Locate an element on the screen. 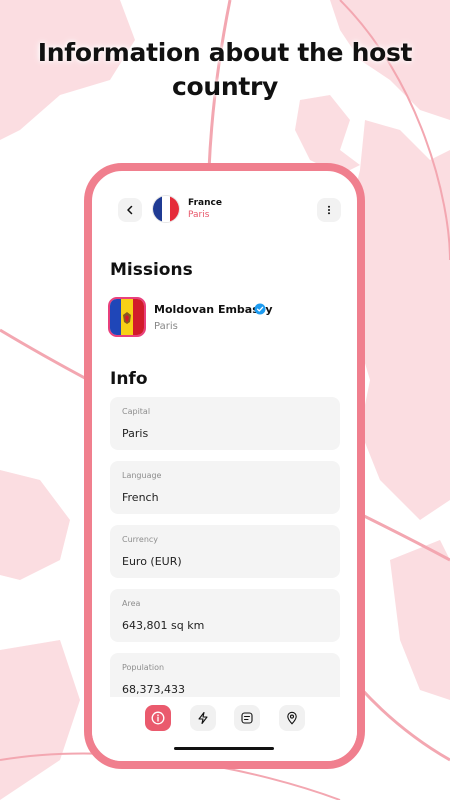 The height and width of the screenshot is (800, 450). back-button is located at coordinates (130, 210).